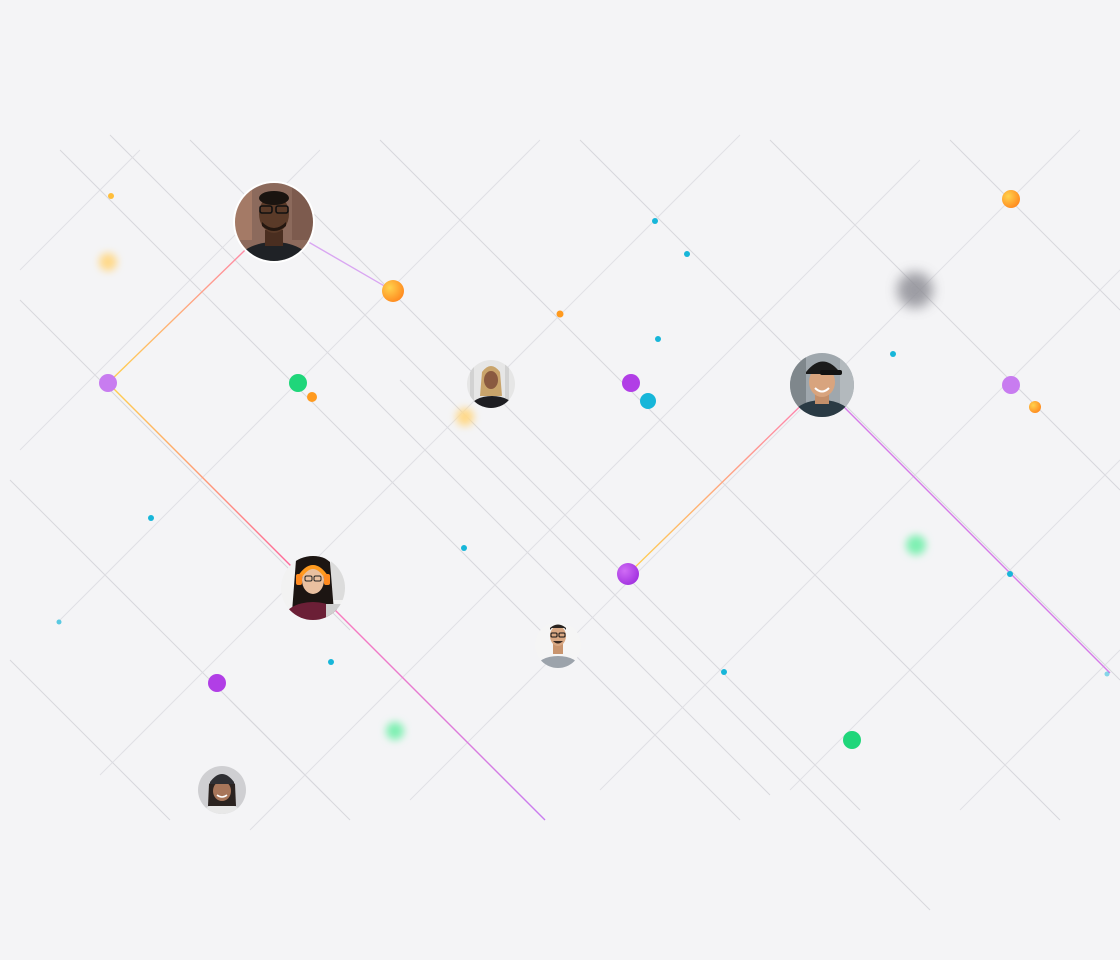 Image resolution: width=1120 pixels, height=960 pixels. I want to click on node-yellow-tiny, so click(111, 196).